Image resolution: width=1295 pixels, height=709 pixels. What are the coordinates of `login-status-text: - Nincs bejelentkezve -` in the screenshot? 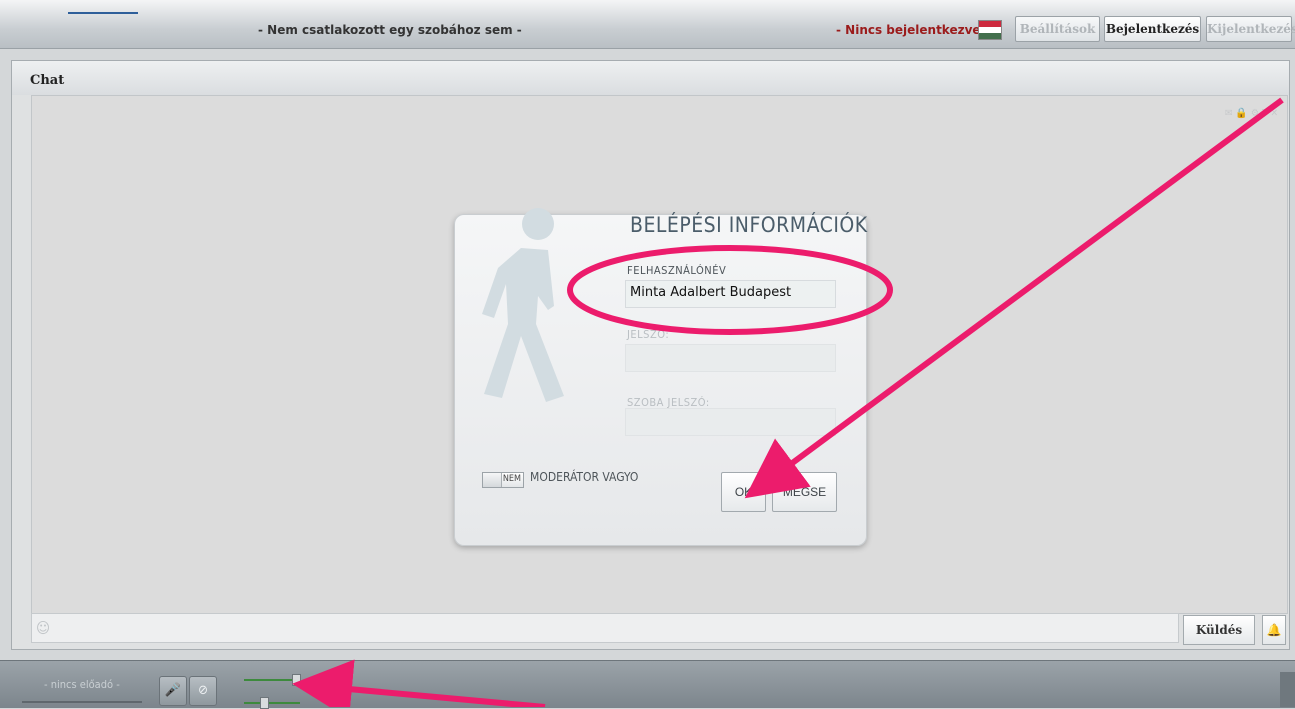 It's located at (913, 30).